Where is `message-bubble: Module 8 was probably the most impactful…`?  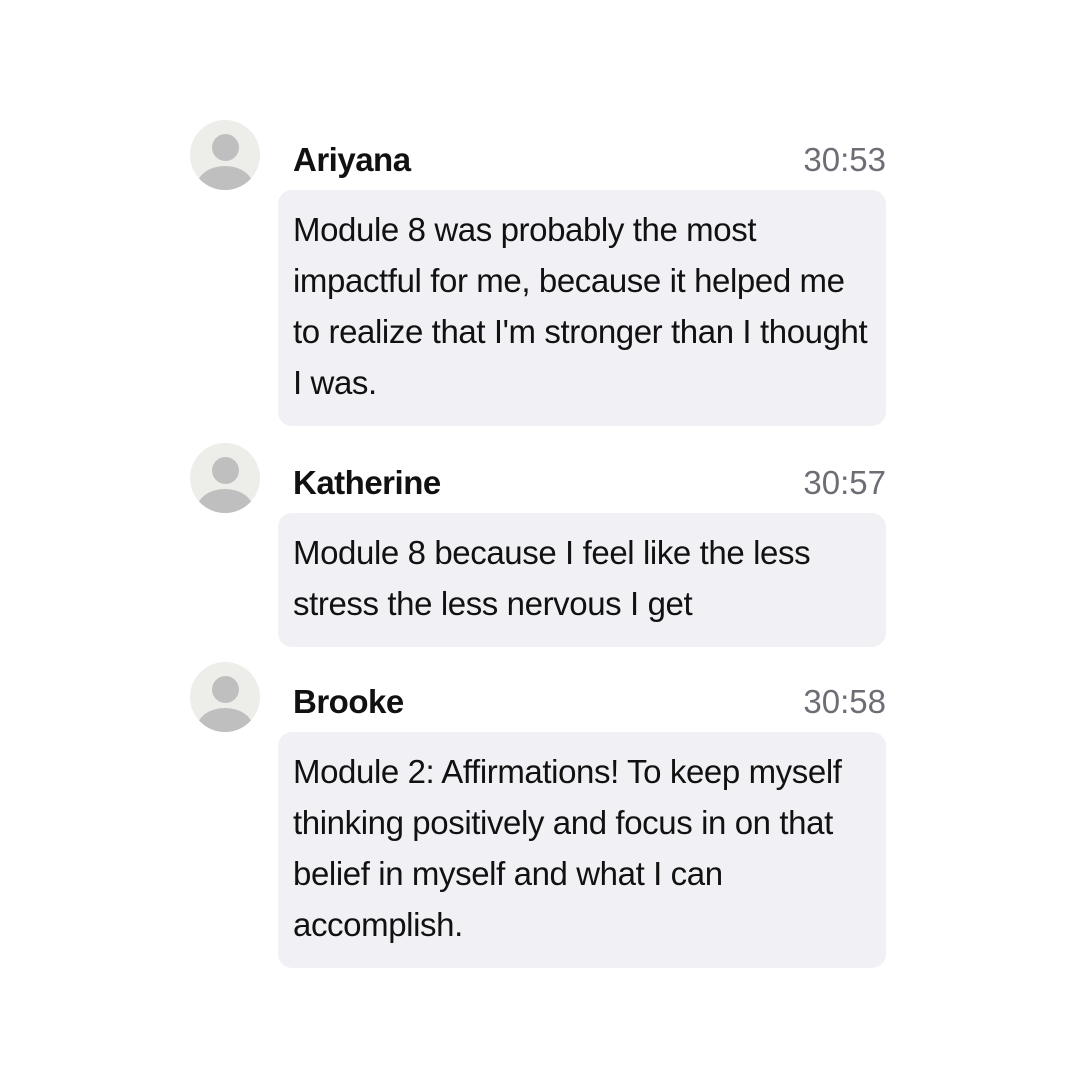 message-bubble: Module 8 was probably the most impactful… is located at coordinates (582, 308).